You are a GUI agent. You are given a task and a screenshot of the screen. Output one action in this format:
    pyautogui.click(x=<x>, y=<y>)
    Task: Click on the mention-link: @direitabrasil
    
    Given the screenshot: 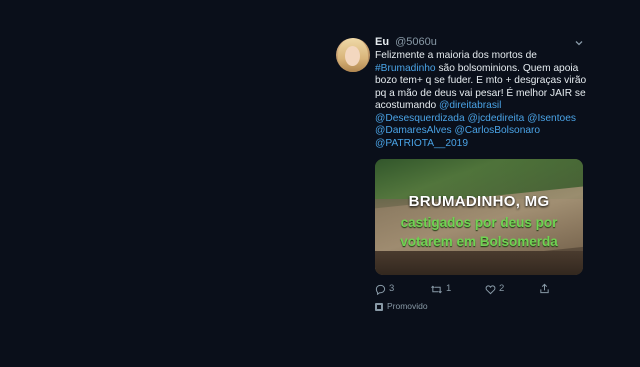 What is the action you would take?
    pyautogui.click(x=470, y=105)
    